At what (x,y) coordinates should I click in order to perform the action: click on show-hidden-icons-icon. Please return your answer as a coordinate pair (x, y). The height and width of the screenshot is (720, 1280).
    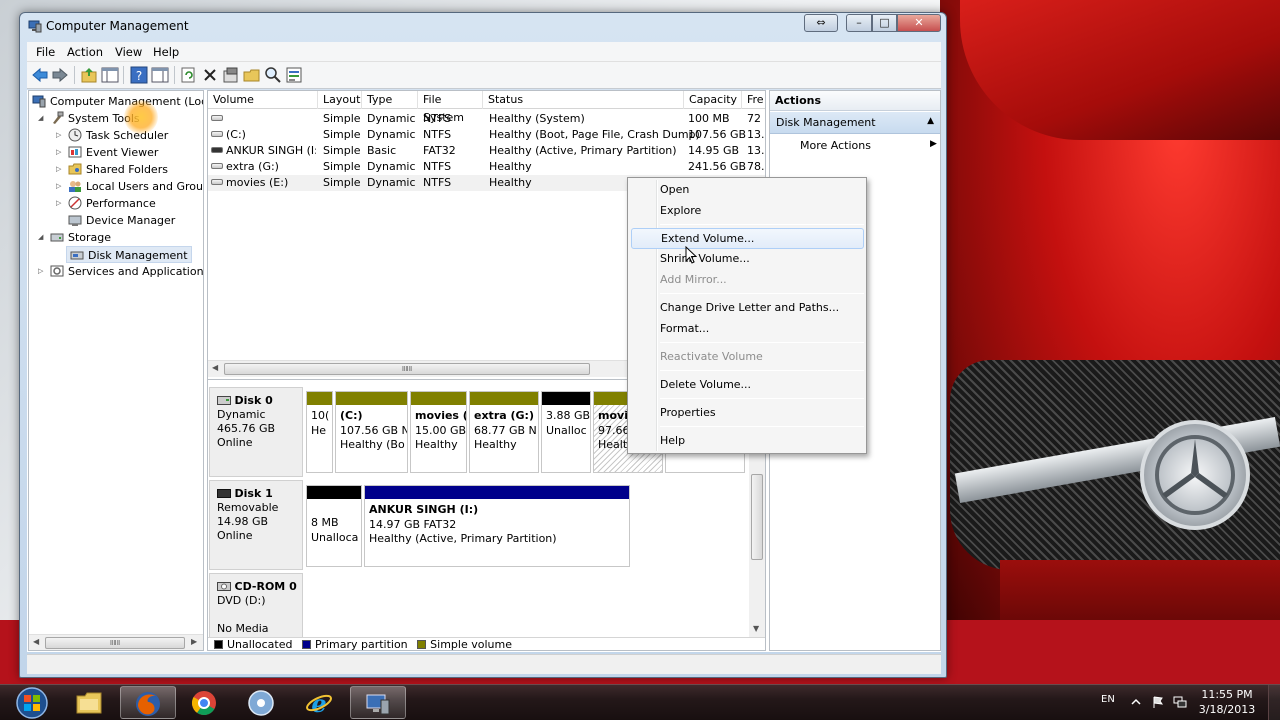
    Looking at the image, I should click on (1136, 702).